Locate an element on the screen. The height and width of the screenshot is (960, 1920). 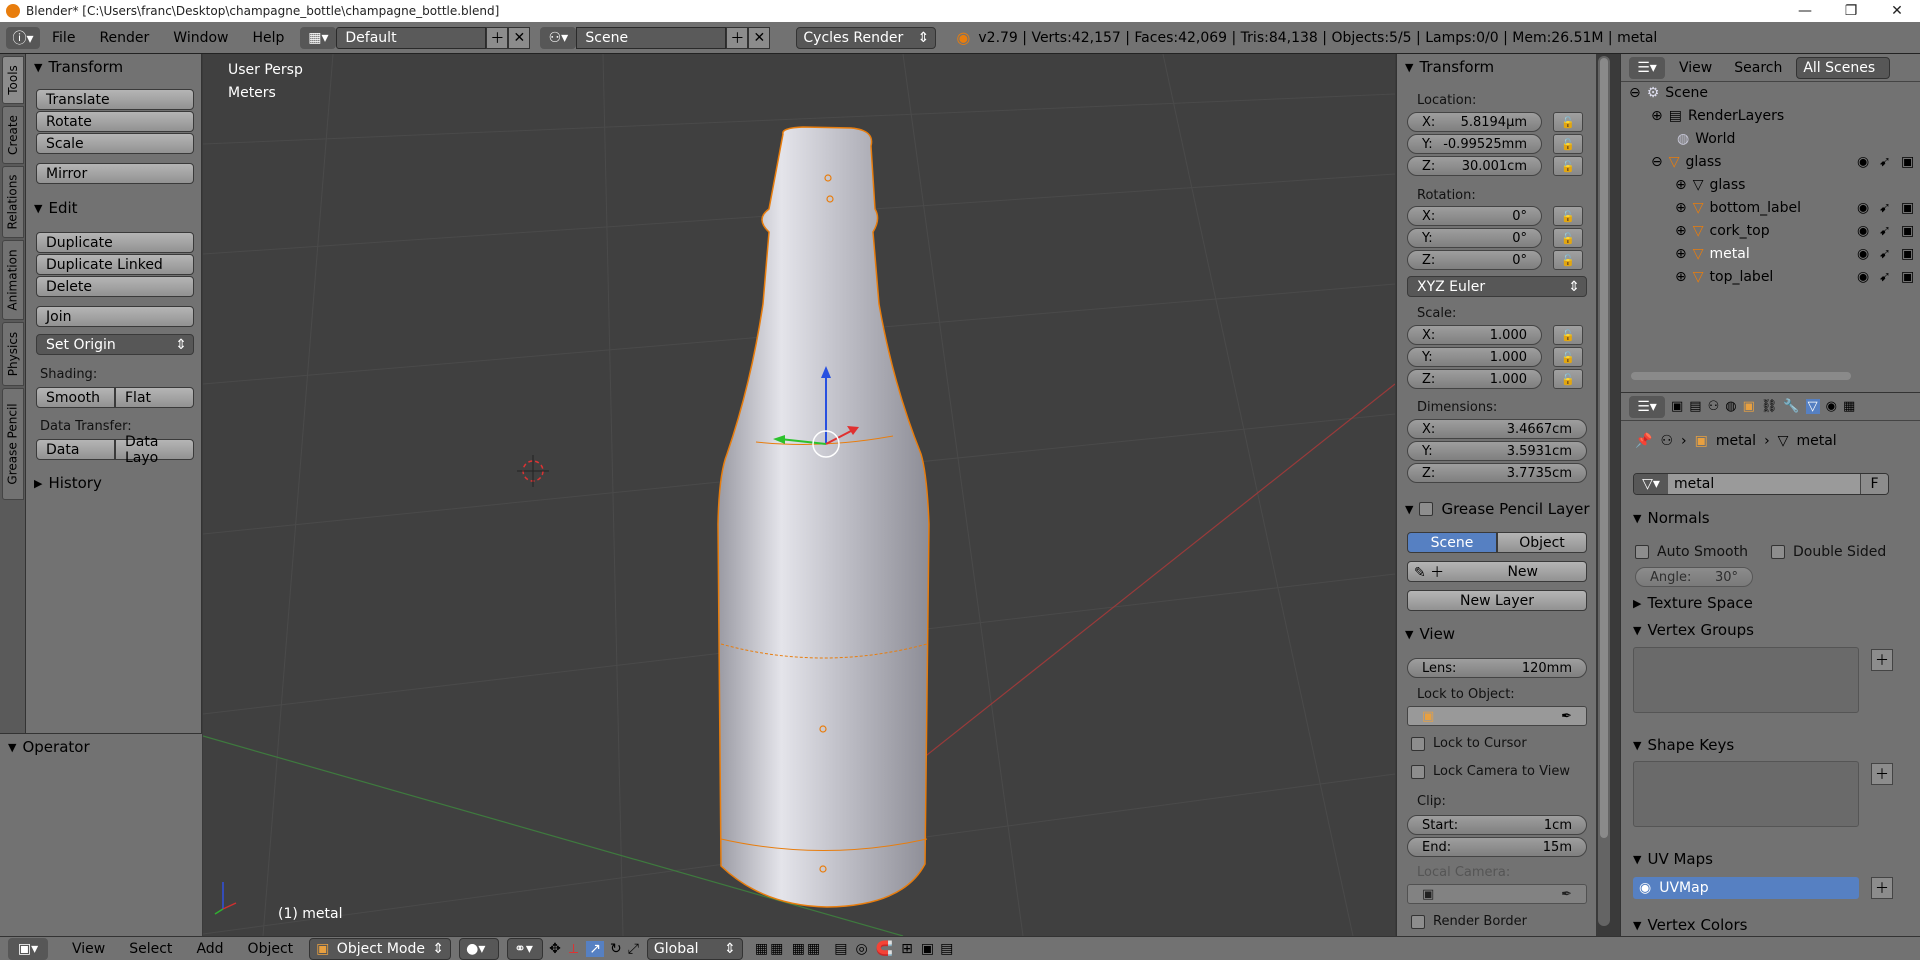
manipulator-toggle-icon: ✥ is located at coordinates (555, 949).